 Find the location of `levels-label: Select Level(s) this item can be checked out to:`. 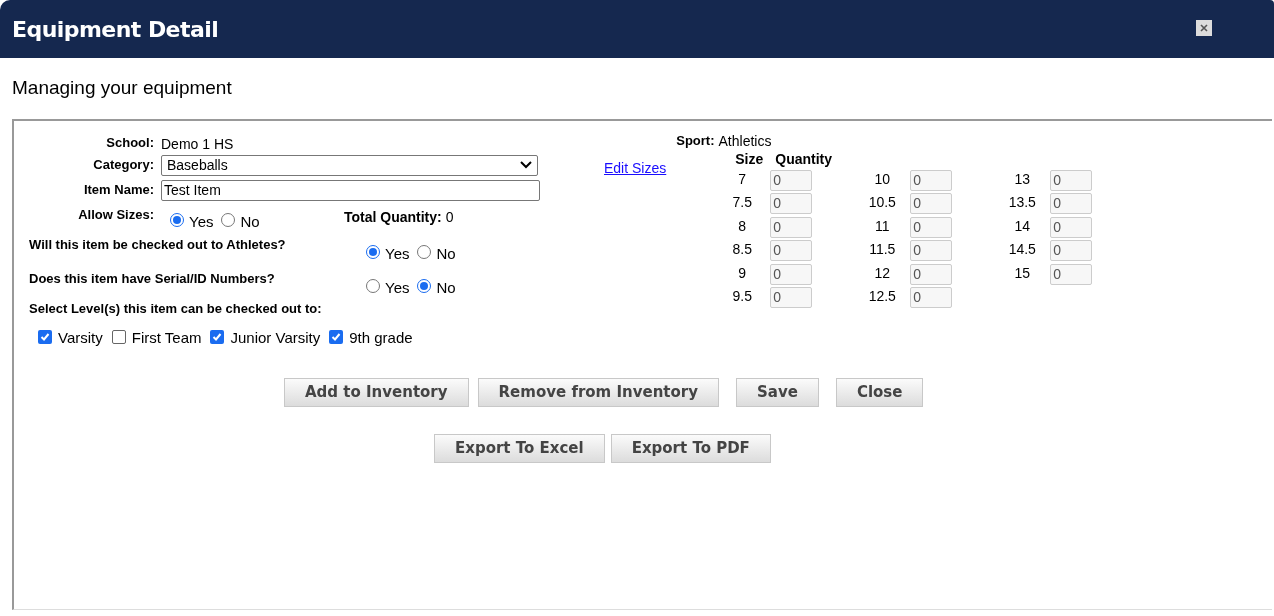

levels-label: Select Level(s) this item can be checked out to: is located at coordinates (175, 308).